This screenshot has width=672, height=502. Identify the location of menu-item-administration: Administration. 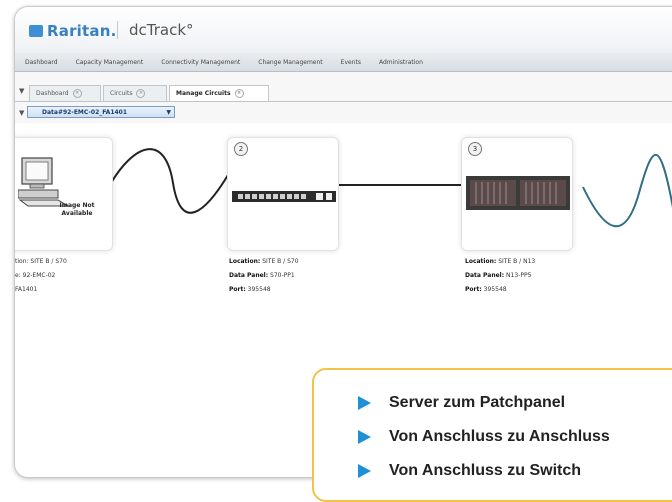
(401, 62).